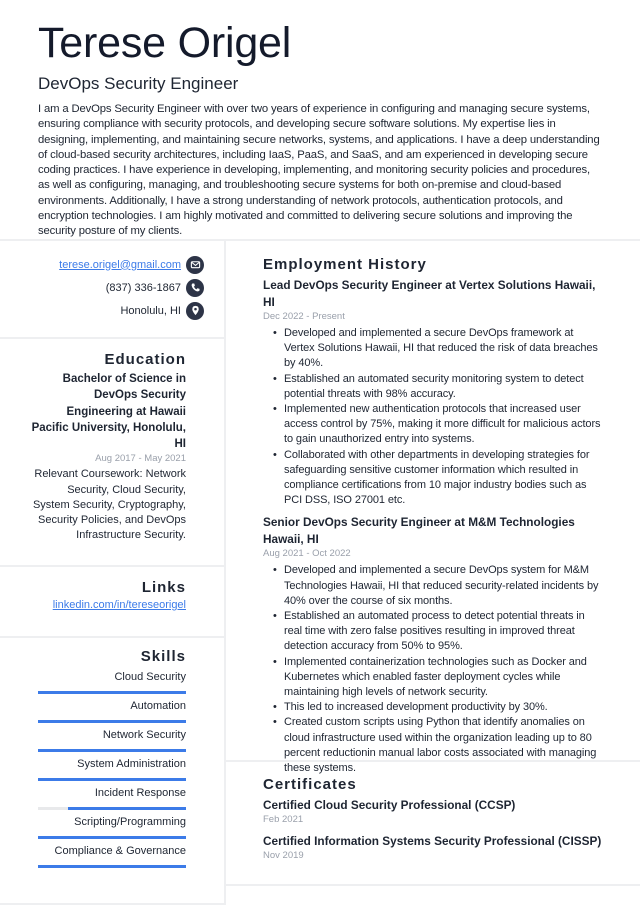  Describe the element at coordinates (144, 735) in the screenshot. I see `skill-name: Network Security` at that location.